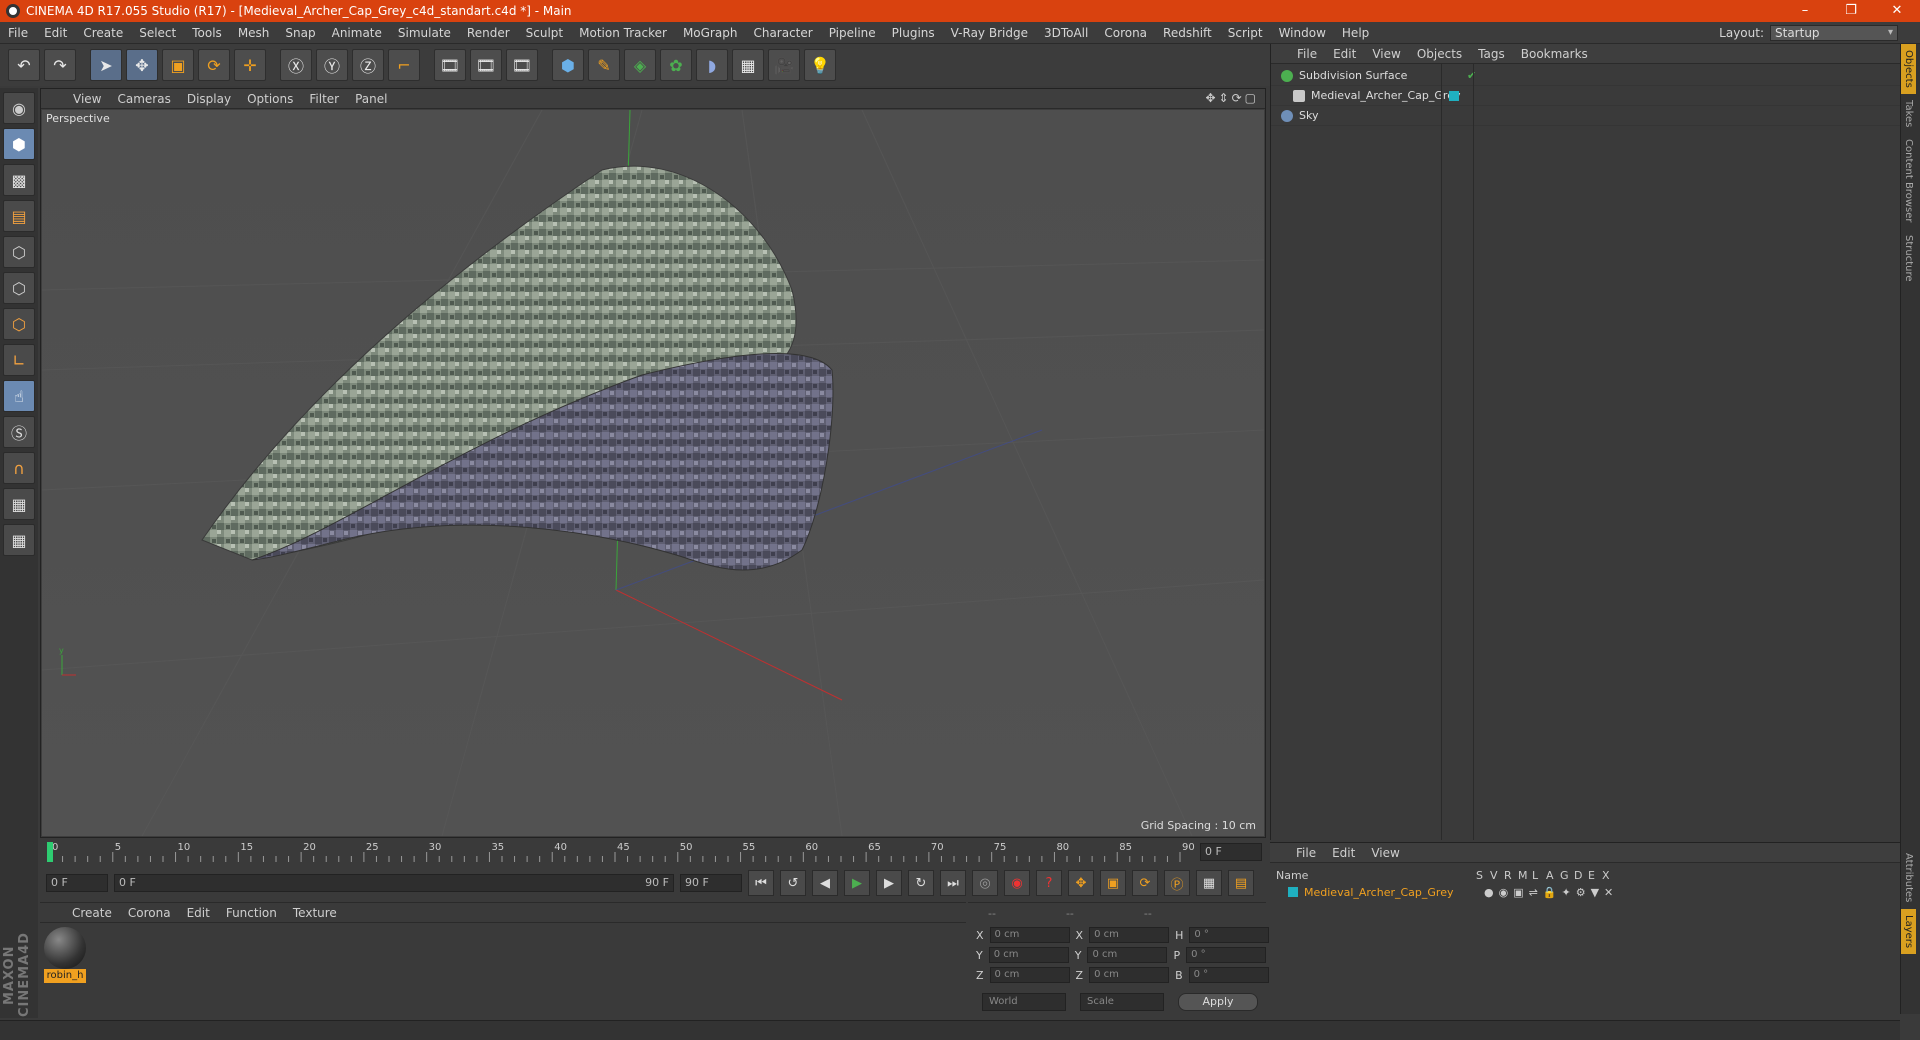 This screenshot has width=1920, height=1040. I want to click on next-frame-icon: ▶, so click(889, 883).